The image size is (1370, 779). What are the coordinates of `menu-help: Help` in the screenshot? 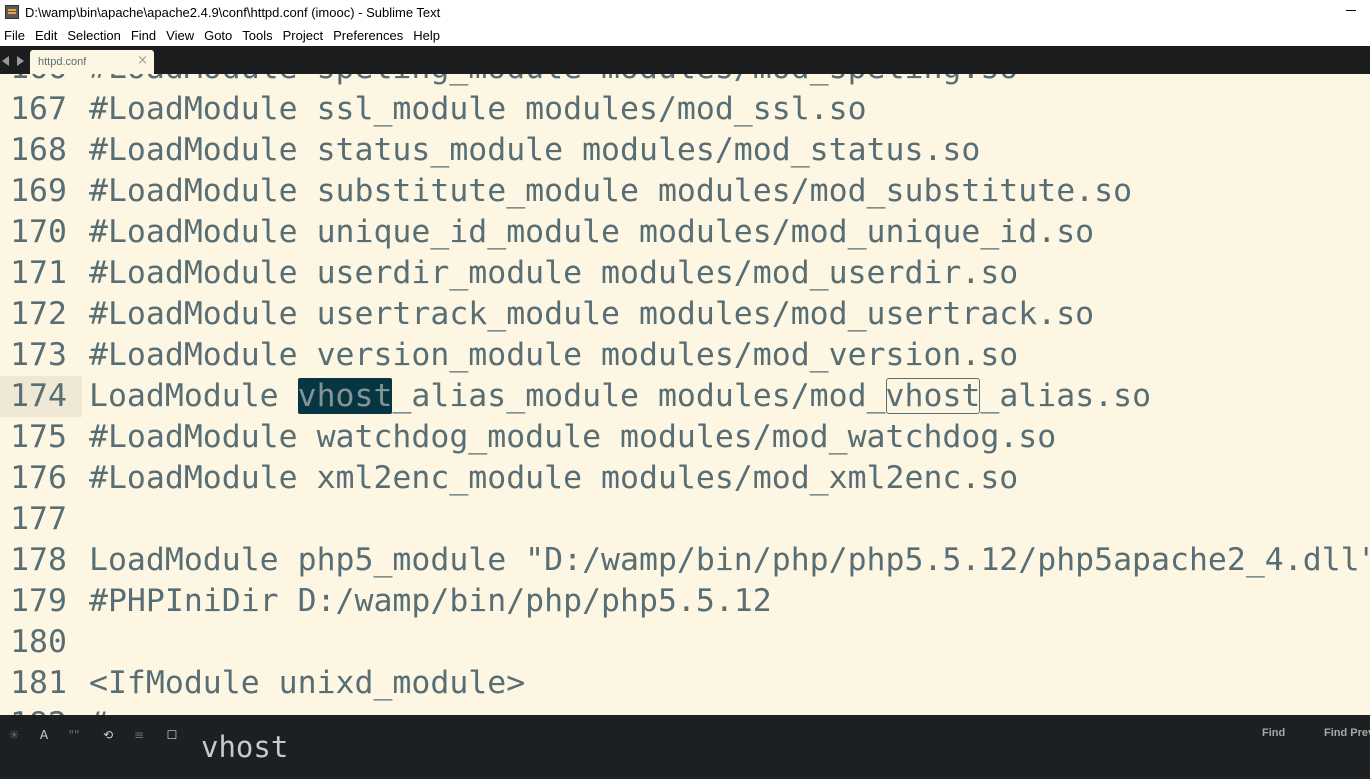 It's located at (427, 35).